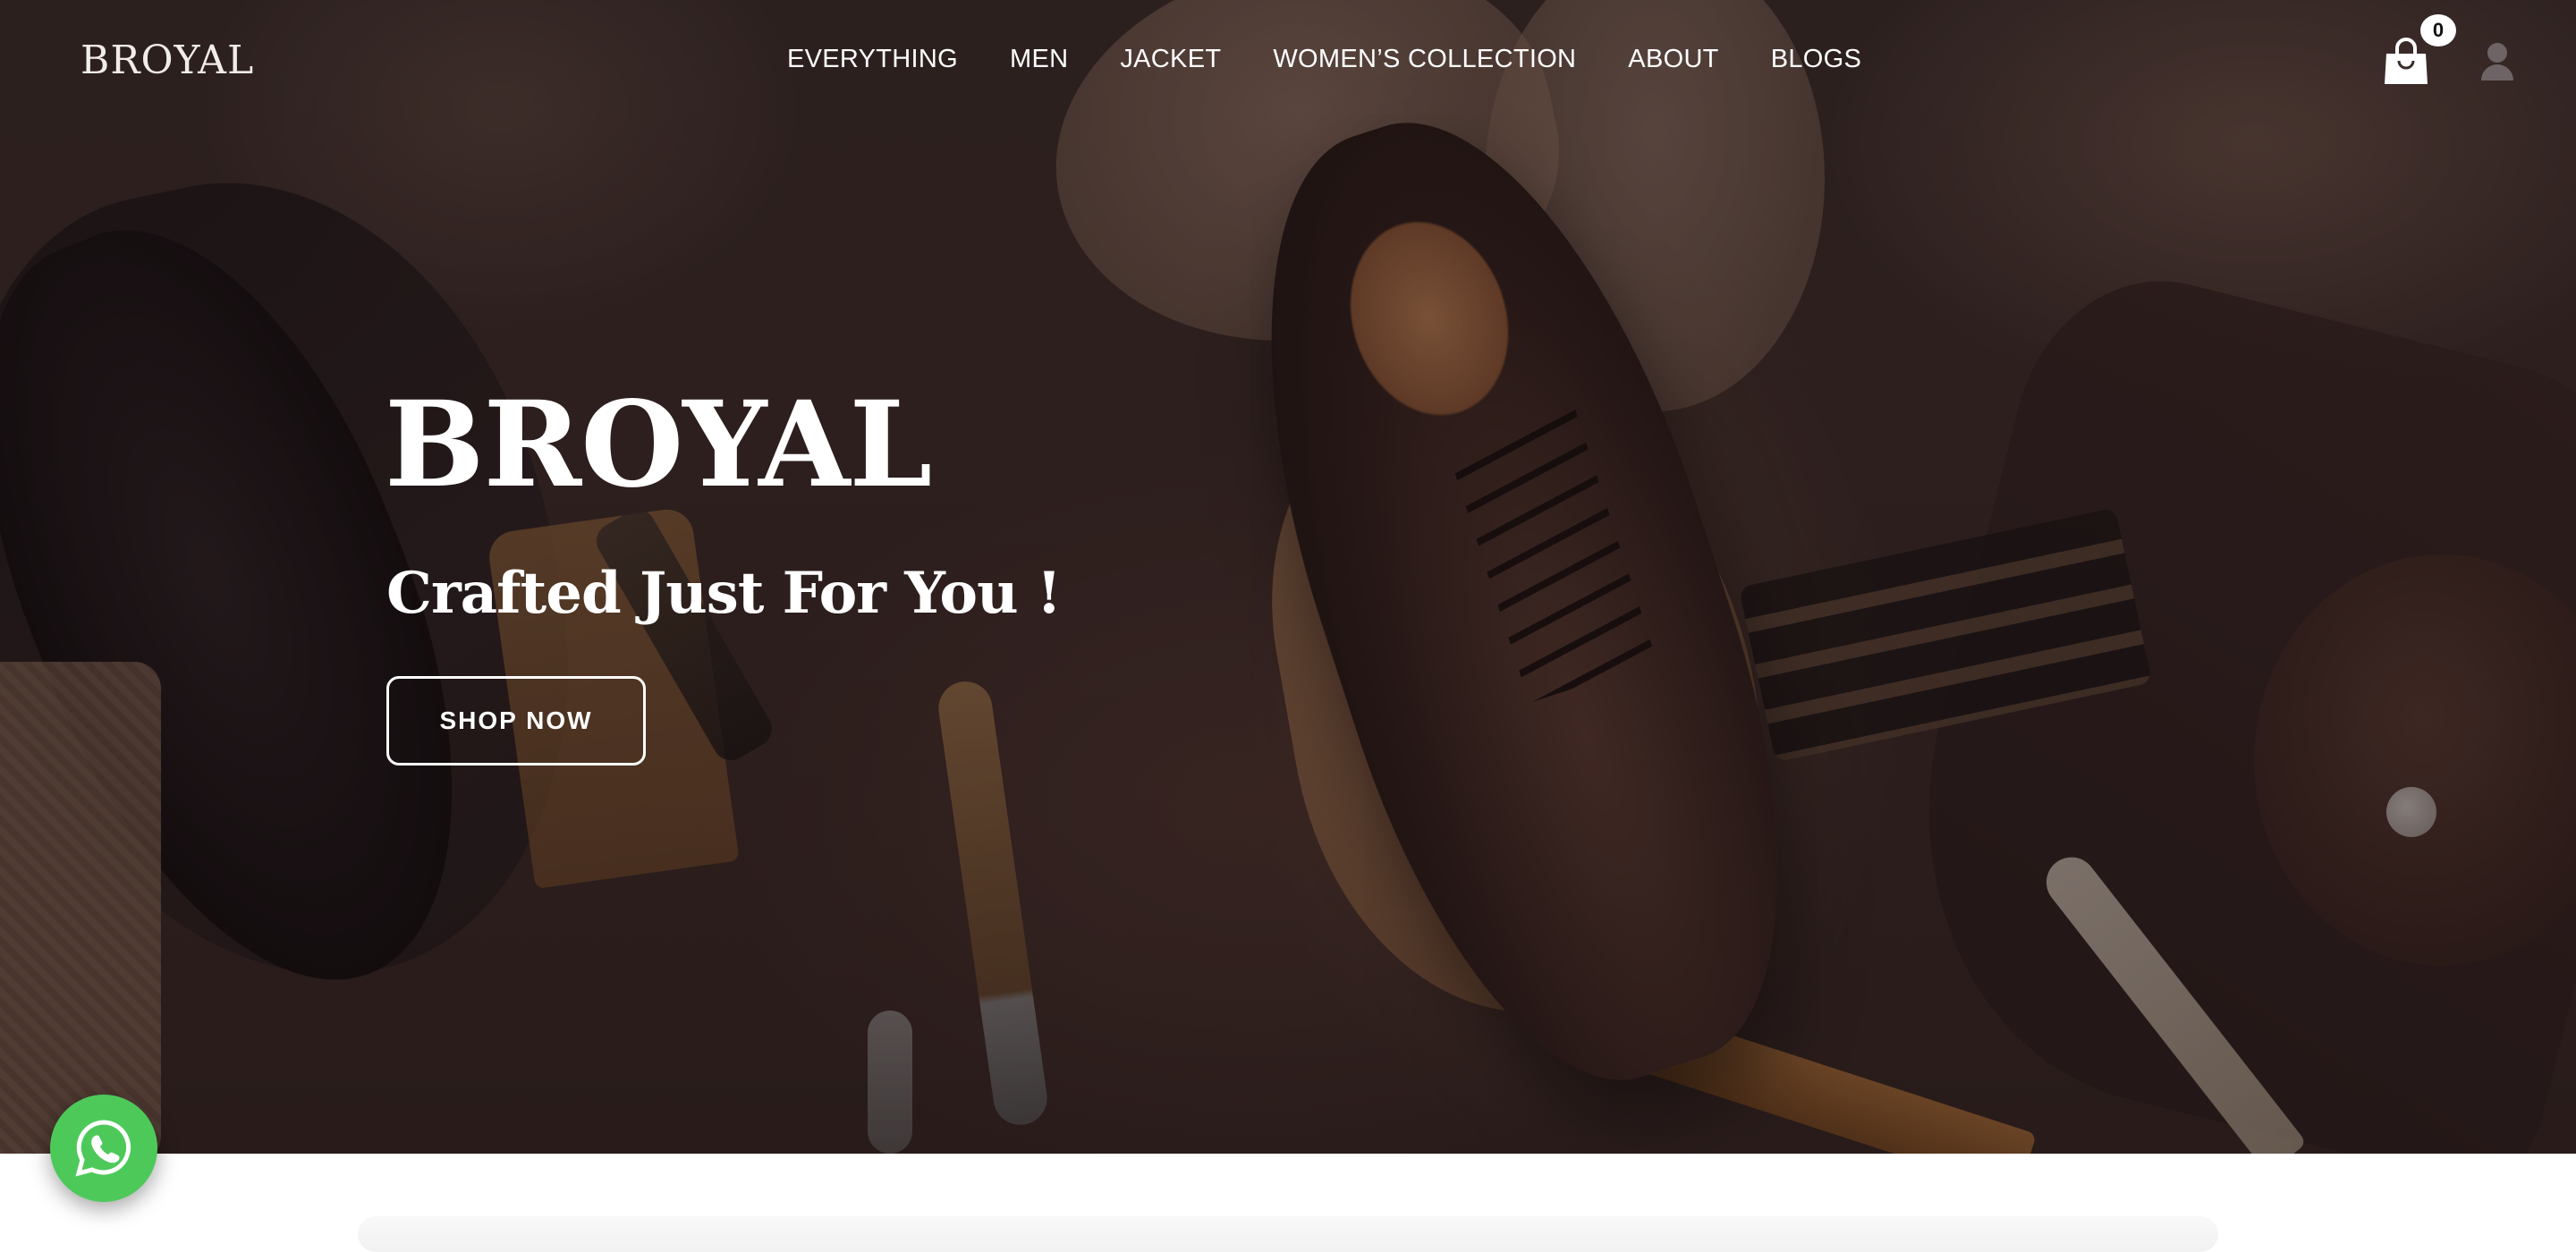 The height and width of the screenshot is (1252, 2576). I want to click on whatsapp-button, so click(103, 1149).